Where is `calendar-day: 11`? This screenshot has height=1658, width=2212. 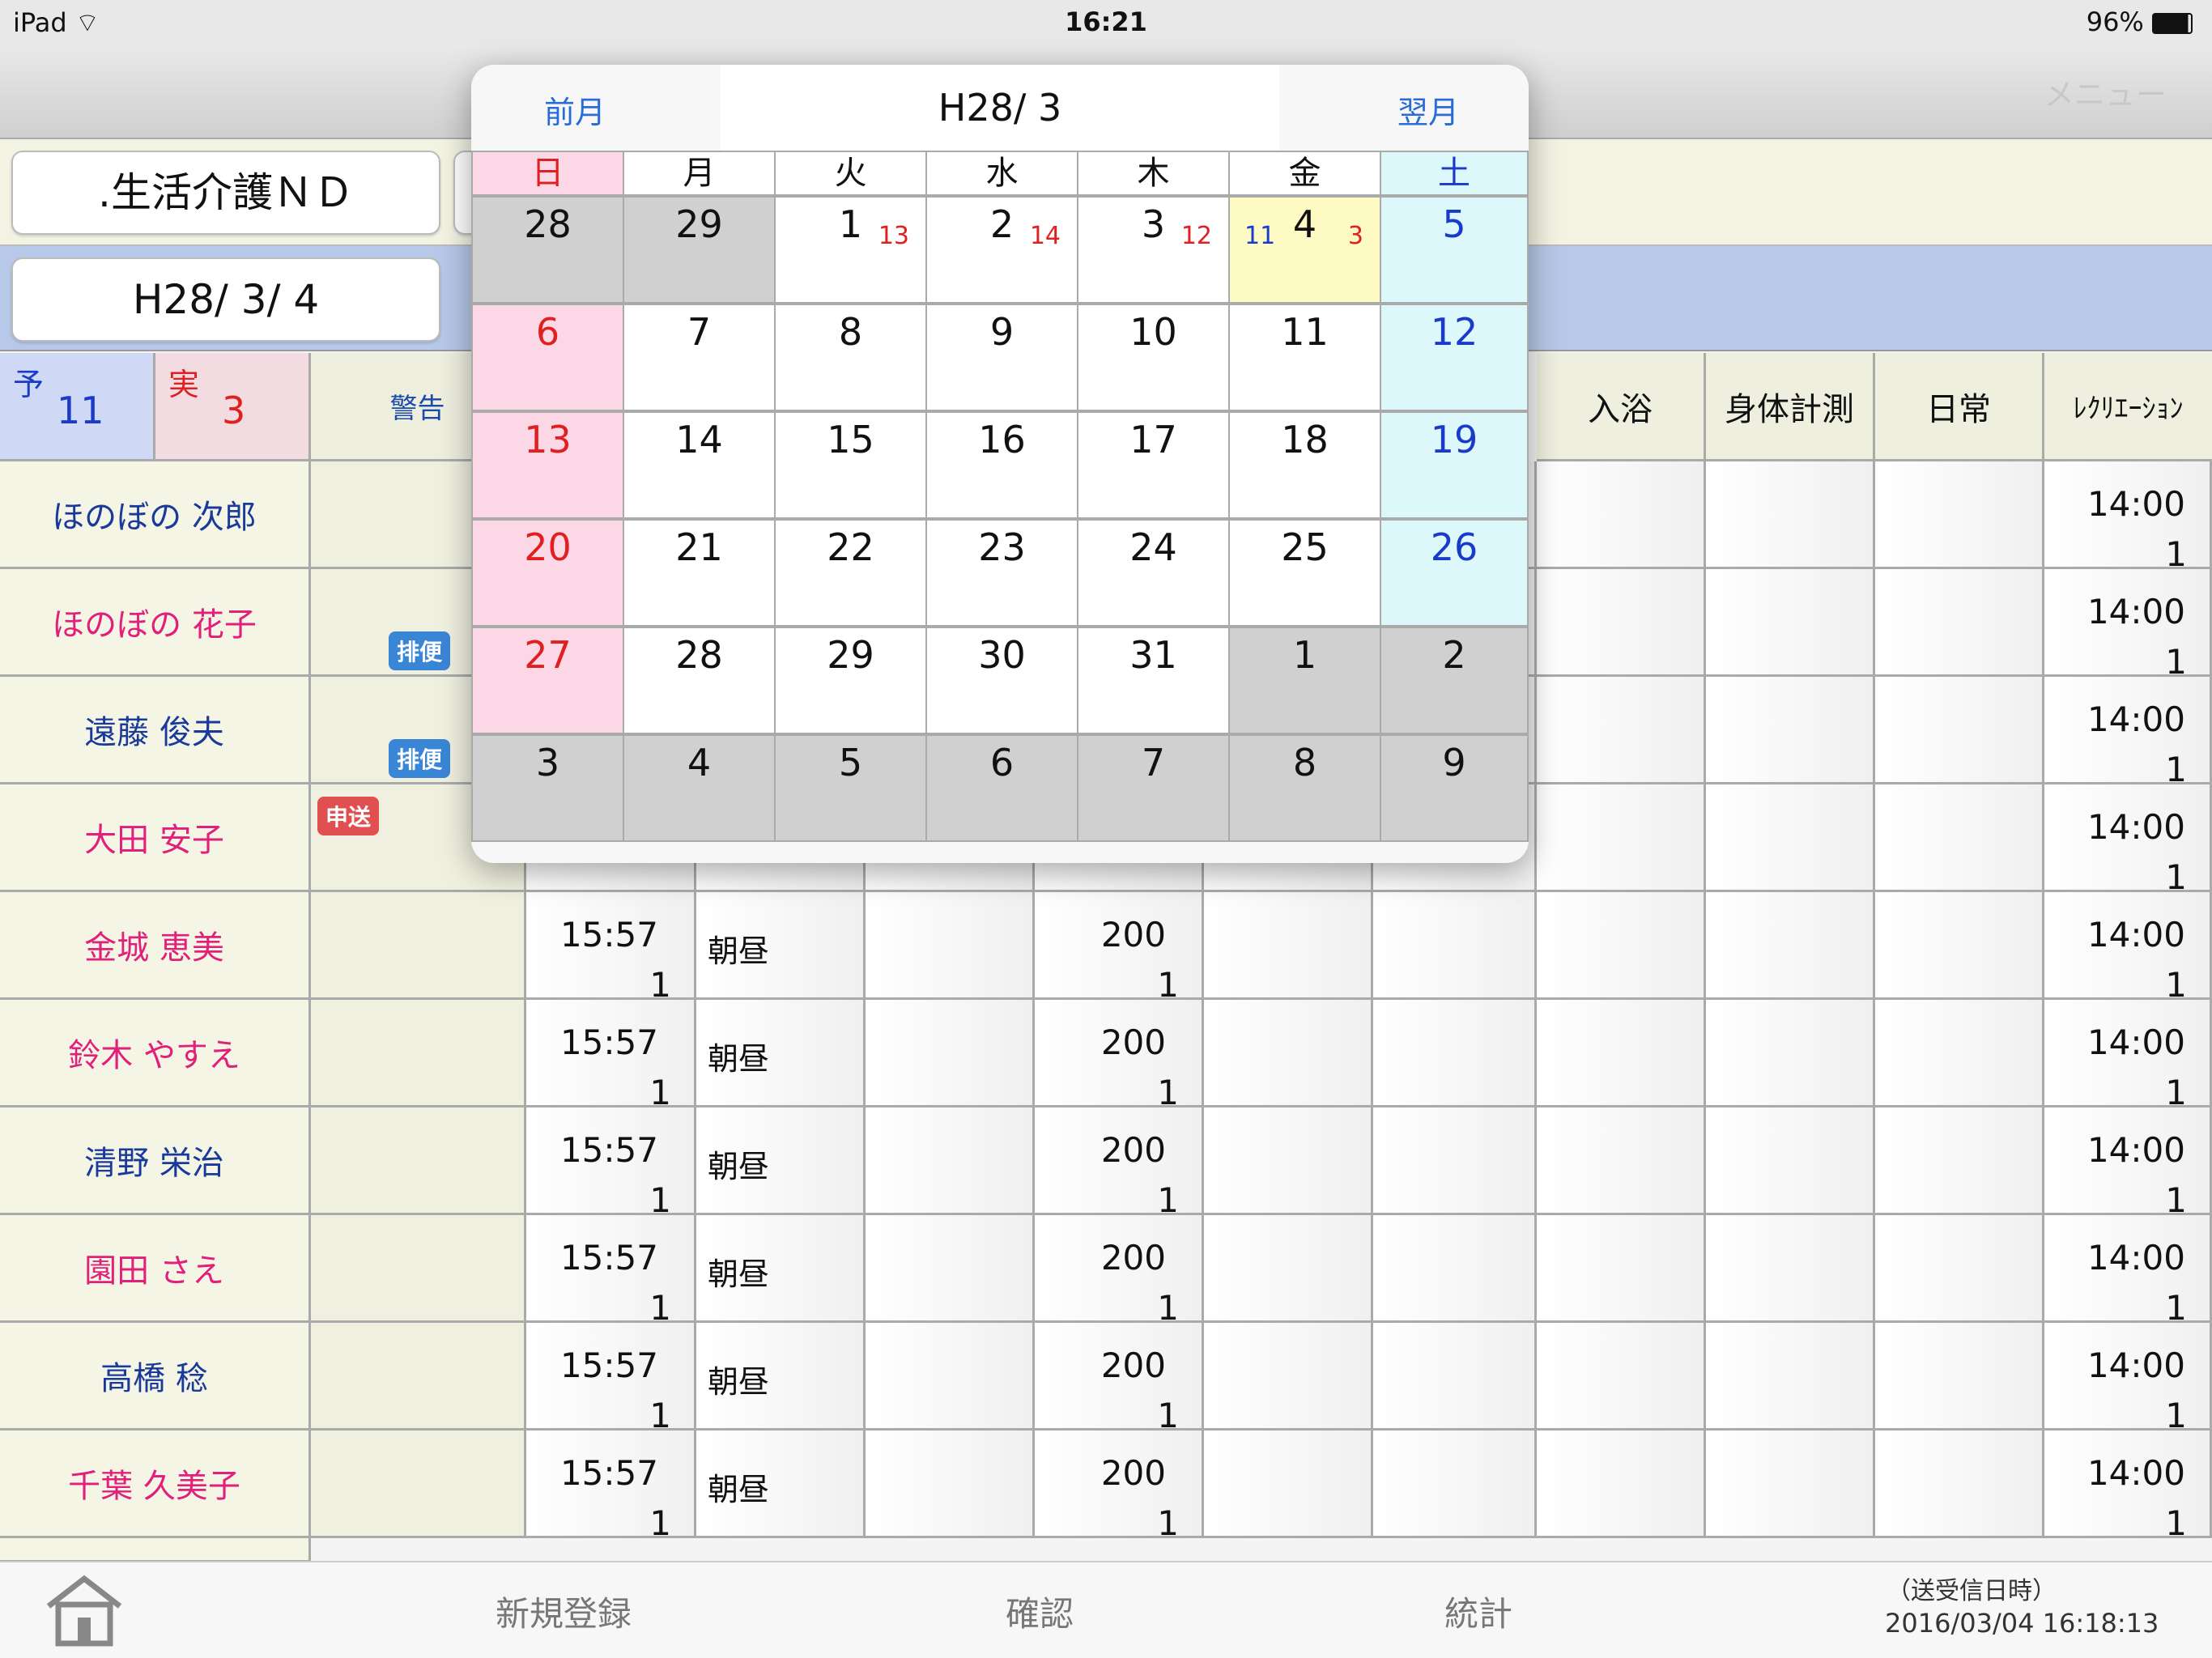
calendar-day: 11 is located at coordinates (1305, 357).